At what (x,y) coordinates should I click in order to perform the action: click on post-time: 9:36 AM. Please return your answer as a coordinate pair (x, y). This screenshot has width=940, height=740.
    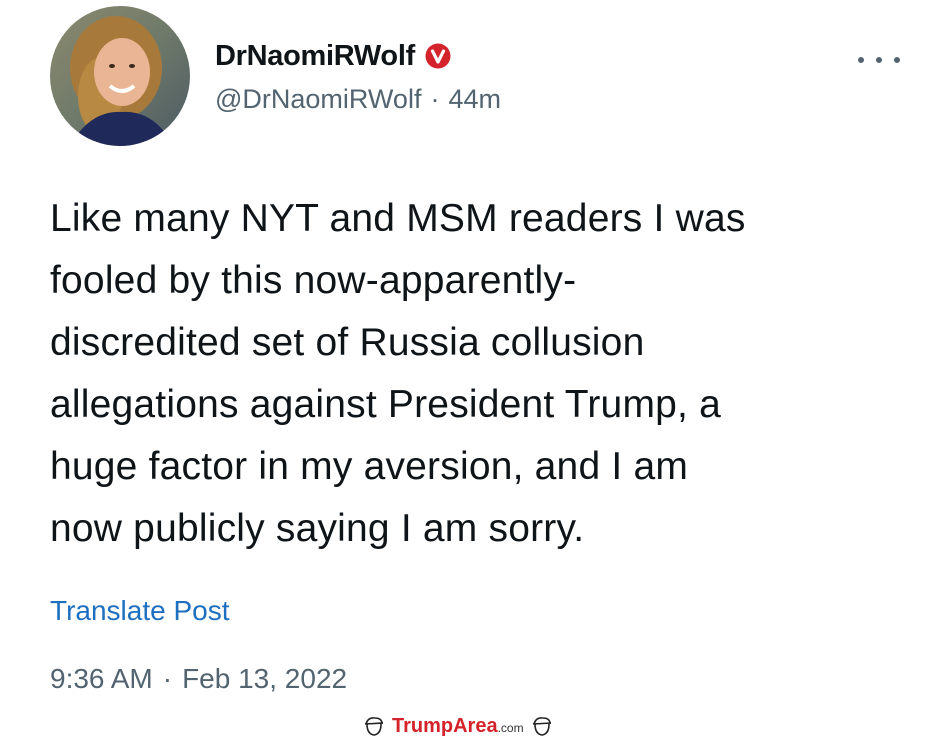
    Looking at the image, I should click on (101, 678).